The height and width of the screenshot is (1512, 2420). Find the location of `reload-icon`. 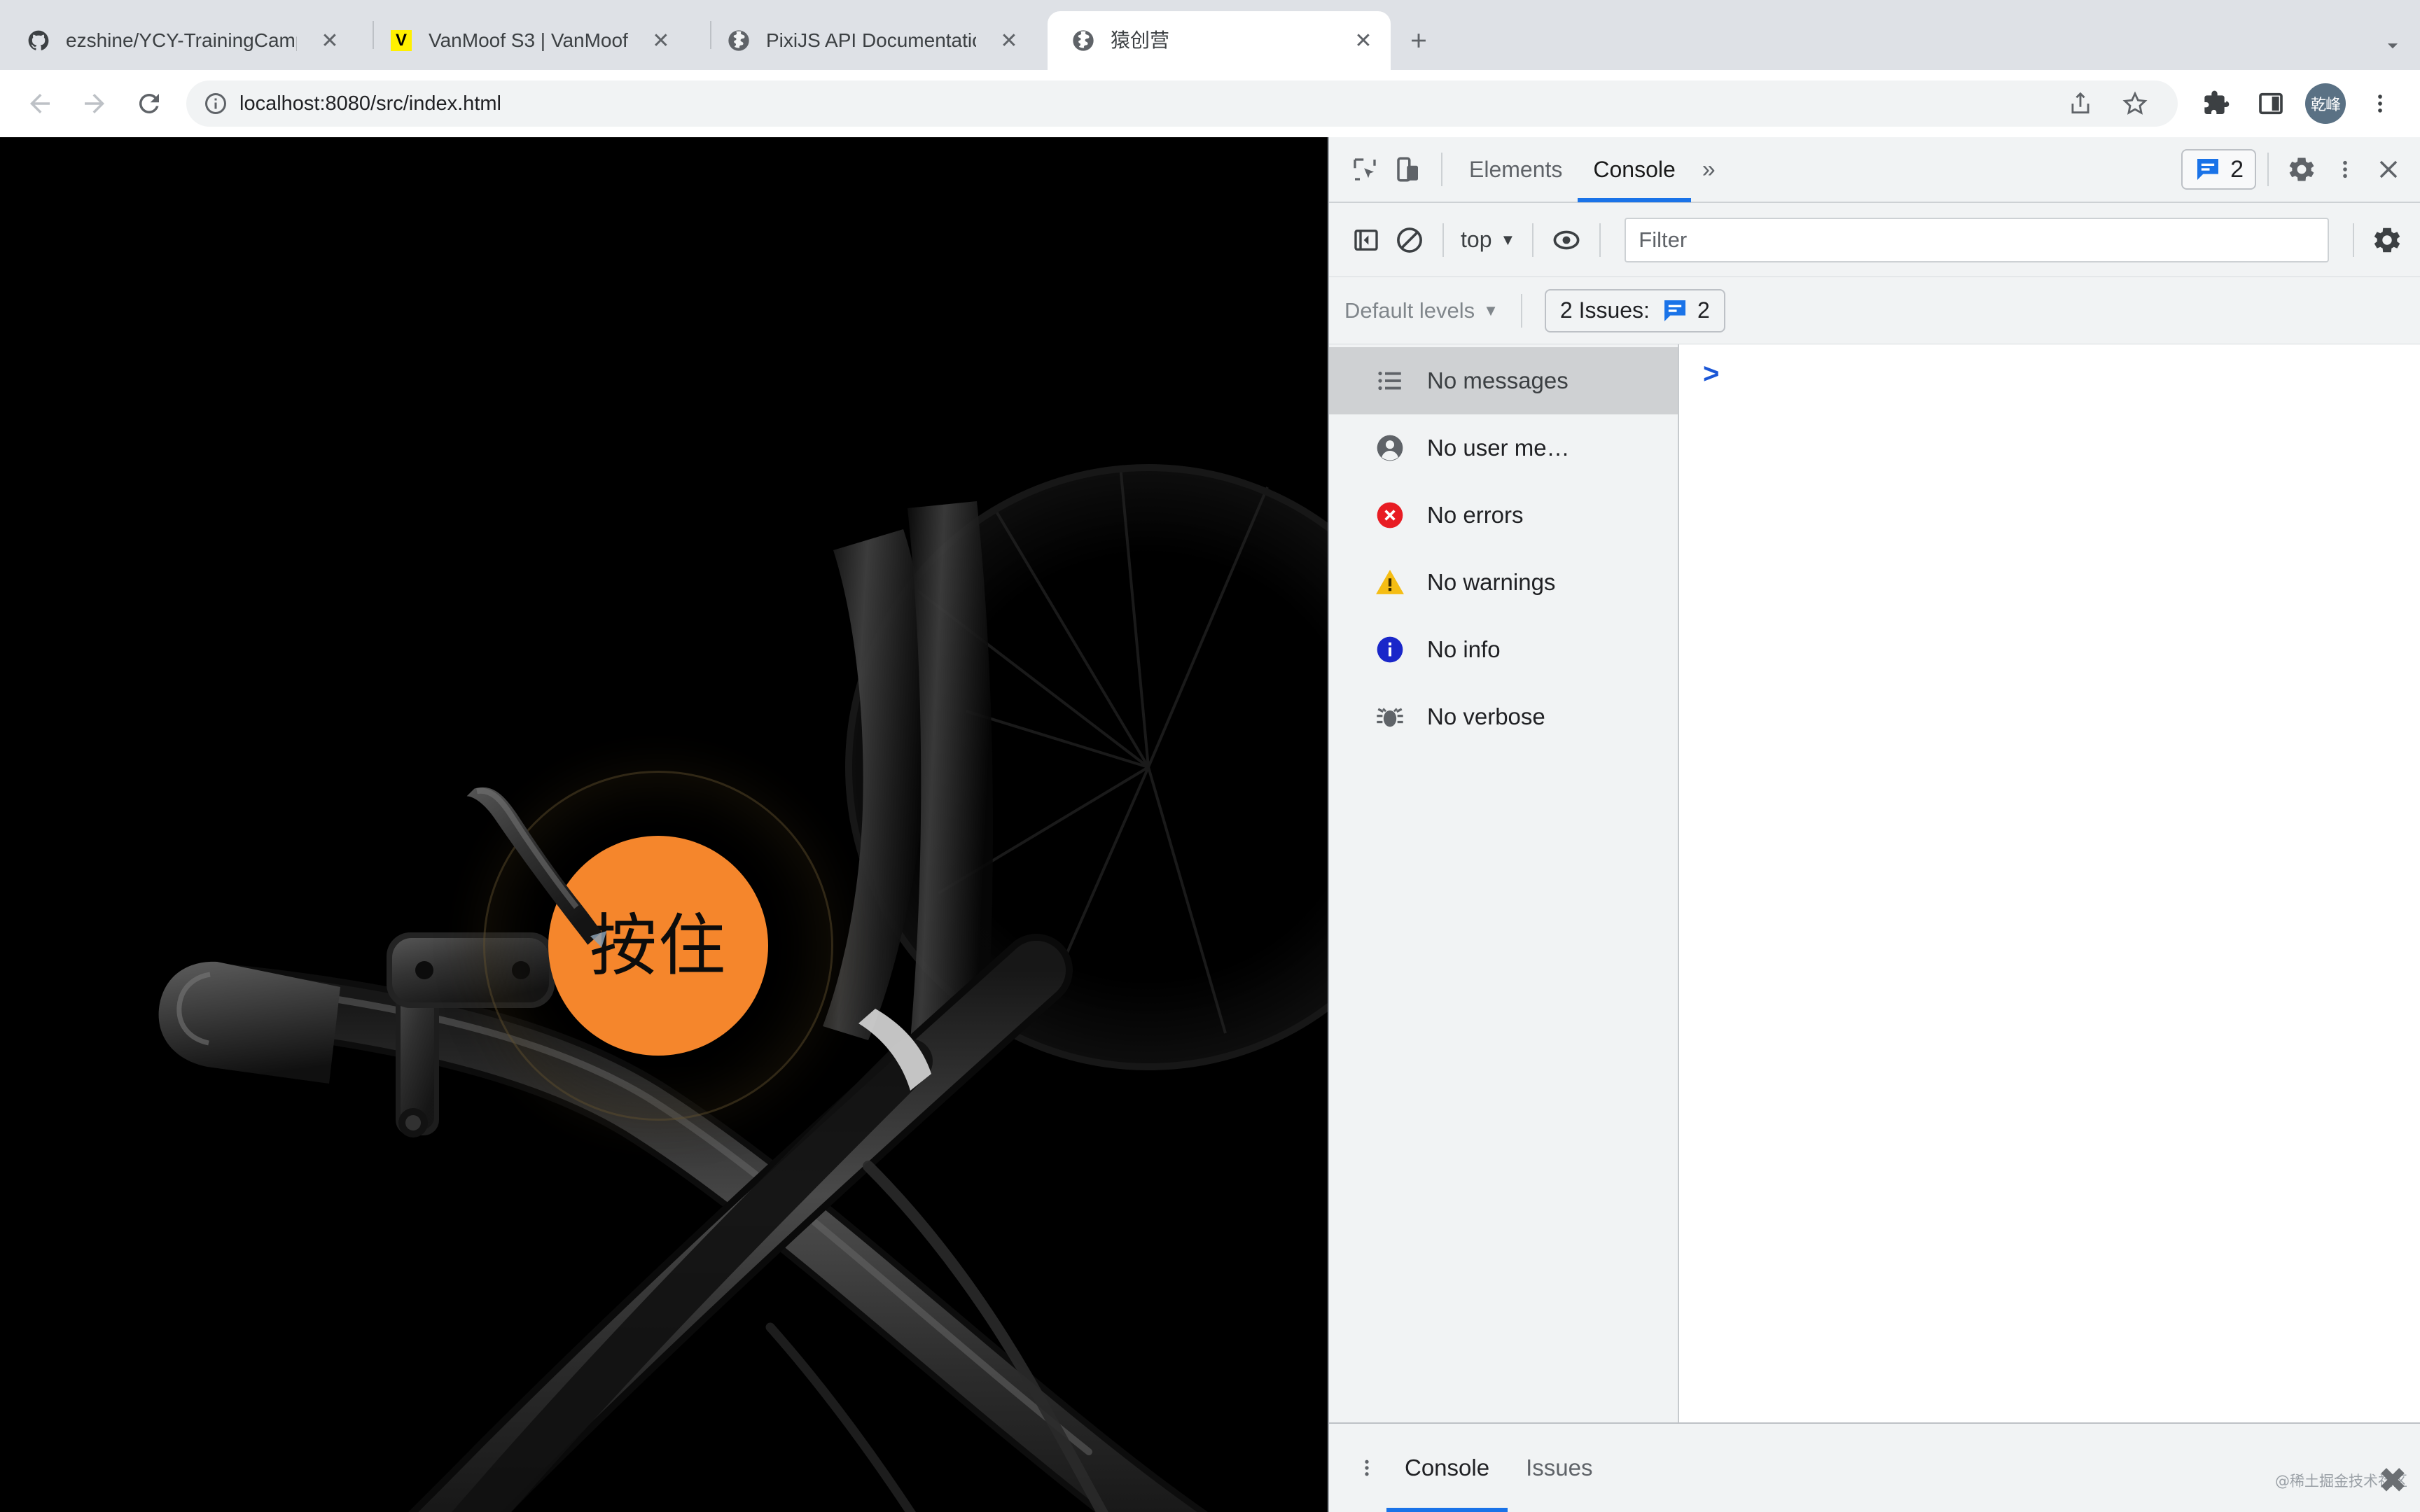

reload-icon is located at coordinates (149, 103).